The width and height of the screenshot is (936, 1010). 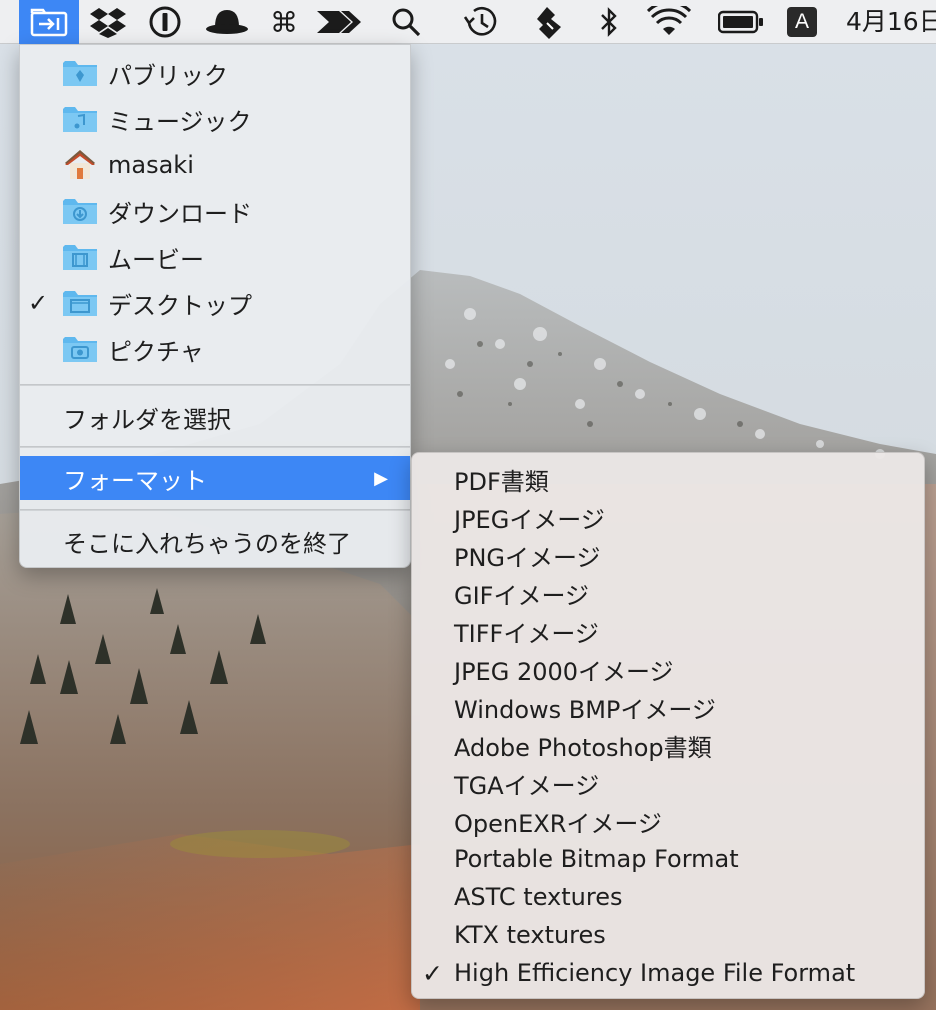 I want to click on menu-item-label: masaki, so click(x=151, y=165).